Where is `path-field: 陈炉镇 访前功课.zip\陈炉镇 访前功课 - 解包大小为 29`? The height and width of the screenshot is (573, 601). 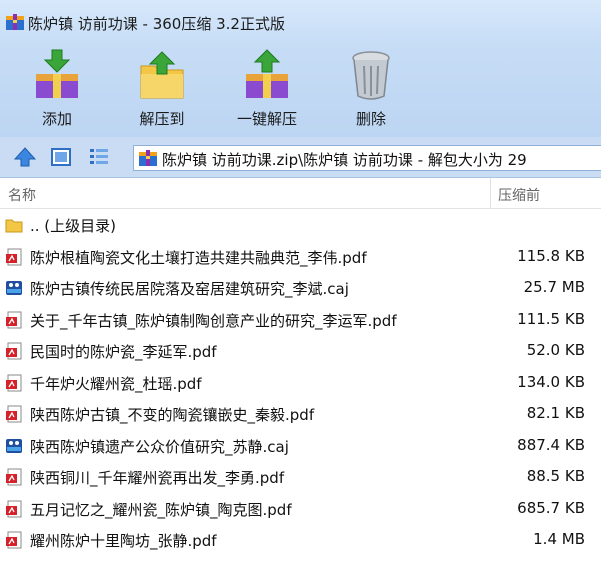
path-field: 陈炉镇 访前功课.zip\陈炉镇 访前功课 - 解包大小为 29 is located at coordinates (367, 158).